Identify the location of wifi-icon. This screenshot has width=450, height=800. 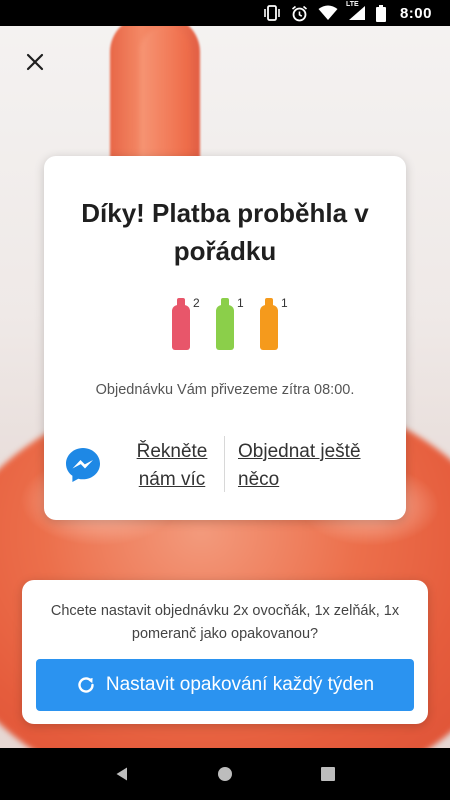
(328, 13).